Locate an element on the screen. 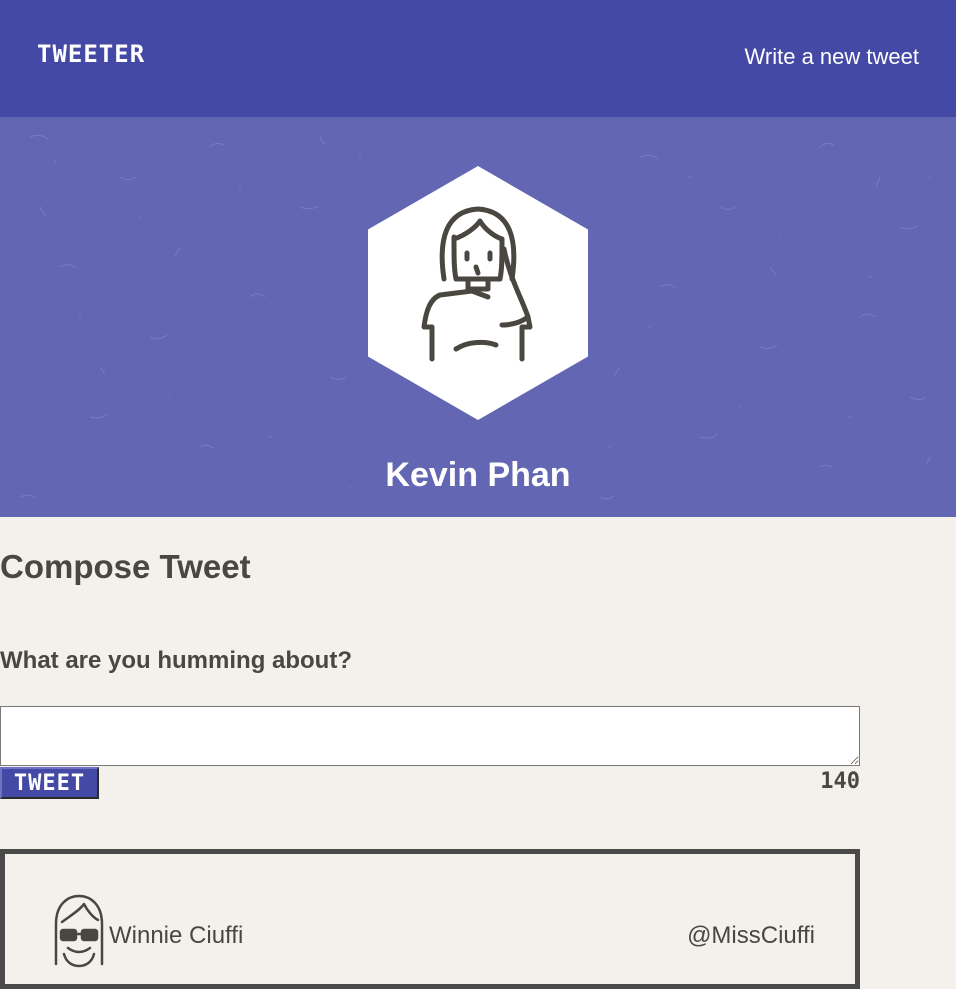 This screenshot has height=989, width=956. compose-title: Compose Tweet is located at coordinates (125, 566).